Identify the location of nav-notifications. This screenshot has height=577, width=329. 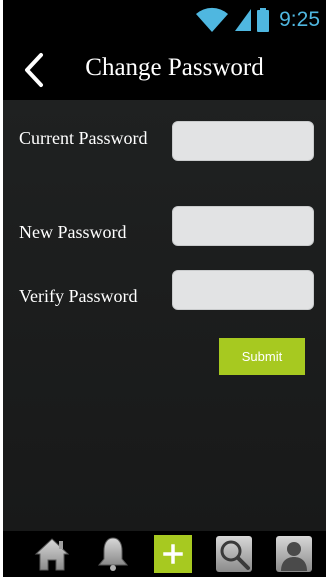
(113, 554).